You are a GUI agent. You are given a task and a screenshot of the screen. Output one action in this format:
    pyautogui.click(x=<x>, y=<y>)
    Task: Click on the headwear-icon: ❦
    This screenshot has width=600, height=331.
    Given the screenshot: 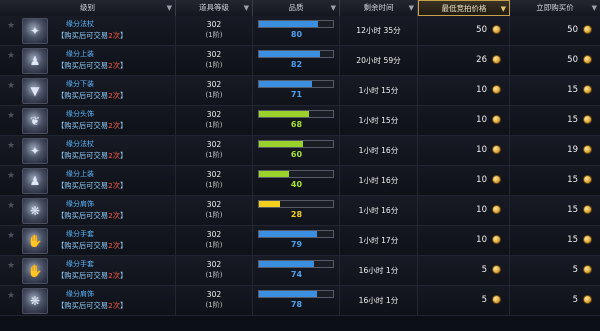 What is the action you would take?
    pyautogui.click(x=35, y=121)
    